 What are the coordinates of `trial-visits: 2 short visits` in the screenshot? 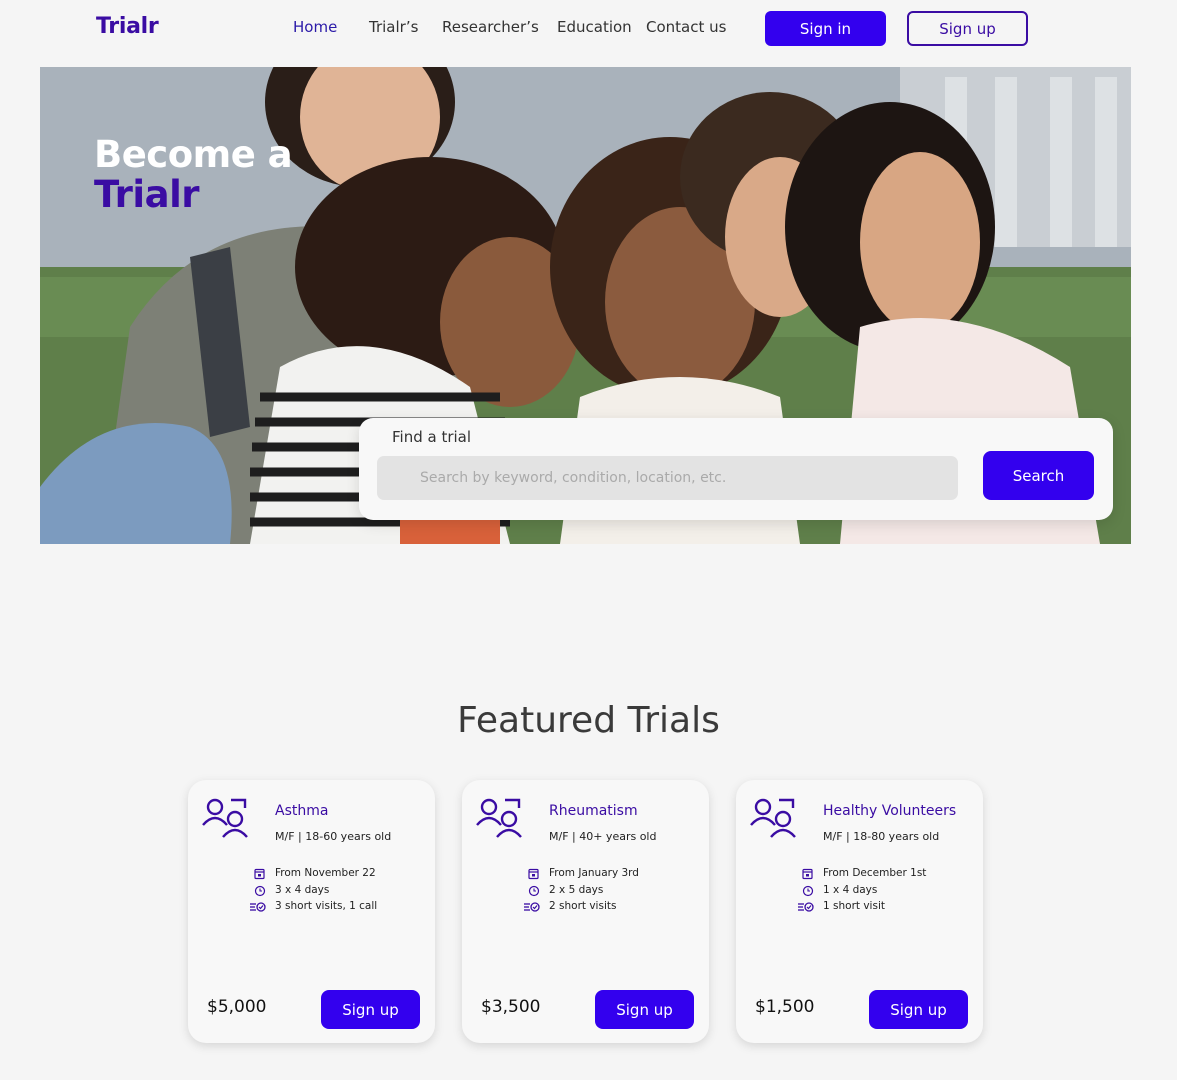 It's located at (583, 906).